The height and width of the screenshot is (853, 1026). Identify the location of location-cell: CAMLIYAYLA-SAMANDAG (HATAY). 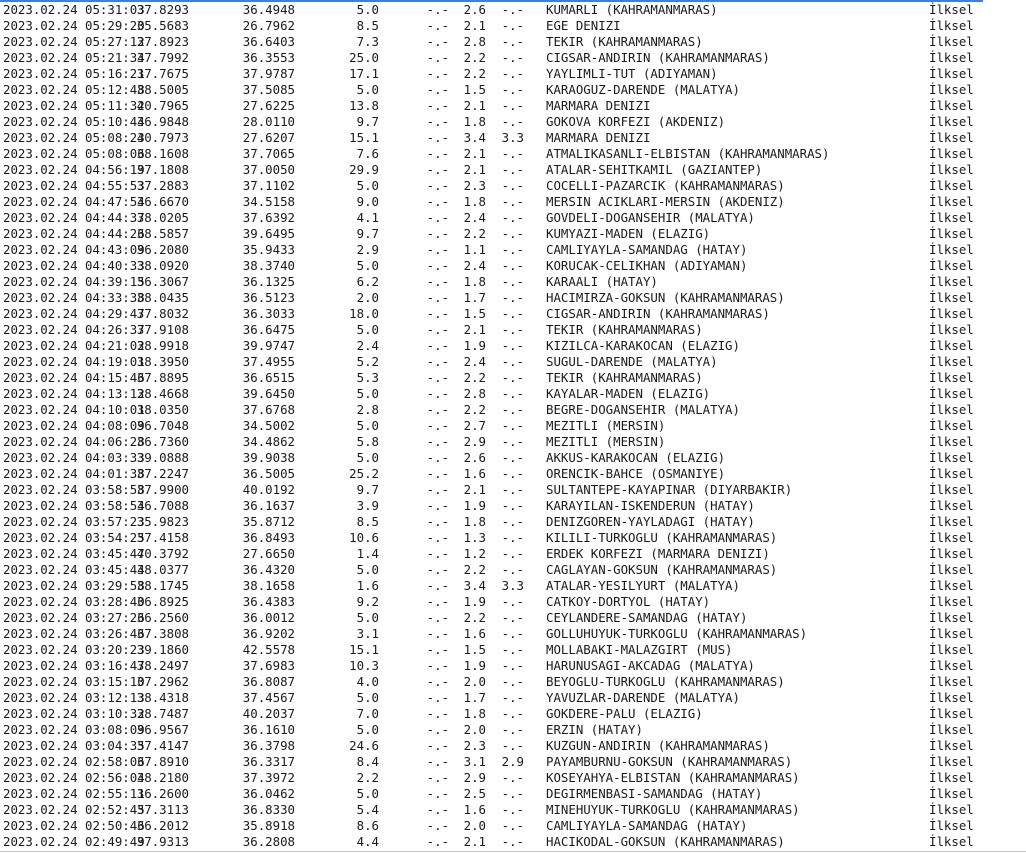
(647, 249).